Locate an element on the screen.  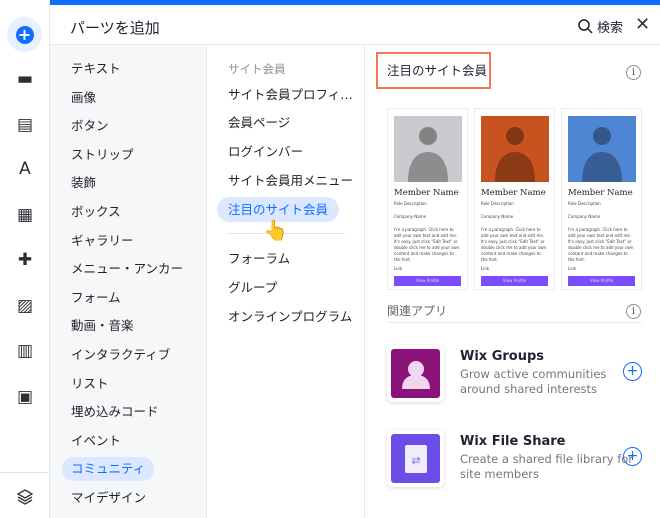
subcategory-item: 会員ページ is located at coordinates (259, 122).